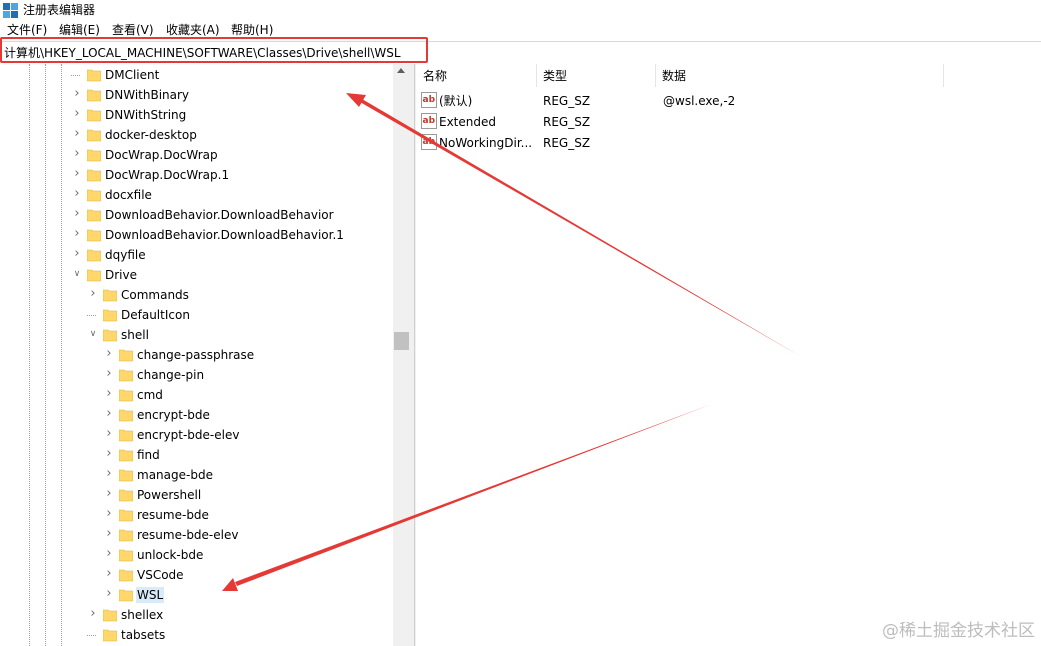  I want to click on tree-item: › docxfile, so click(196, 195).